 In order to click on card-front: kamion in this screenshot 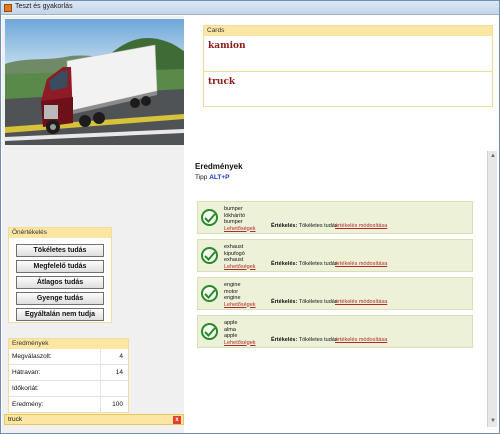, I will do `click(348, 54)`.